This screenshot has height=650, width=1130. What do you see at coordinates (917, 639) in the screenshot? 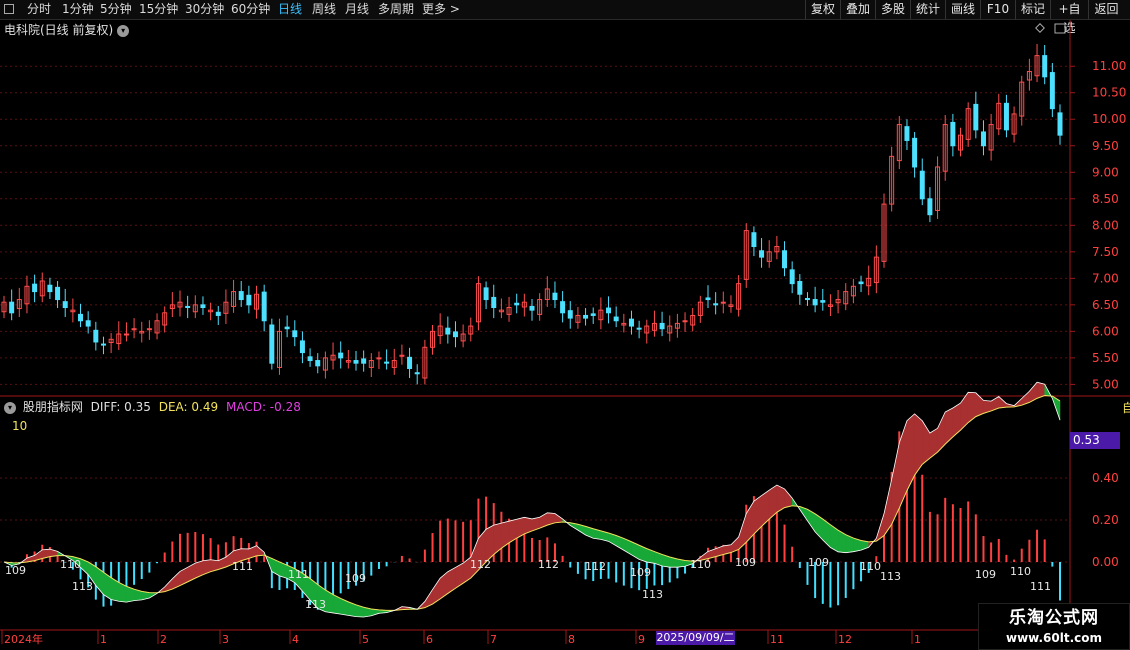
I see `date-label: 1` at bounding box center [917, 639].